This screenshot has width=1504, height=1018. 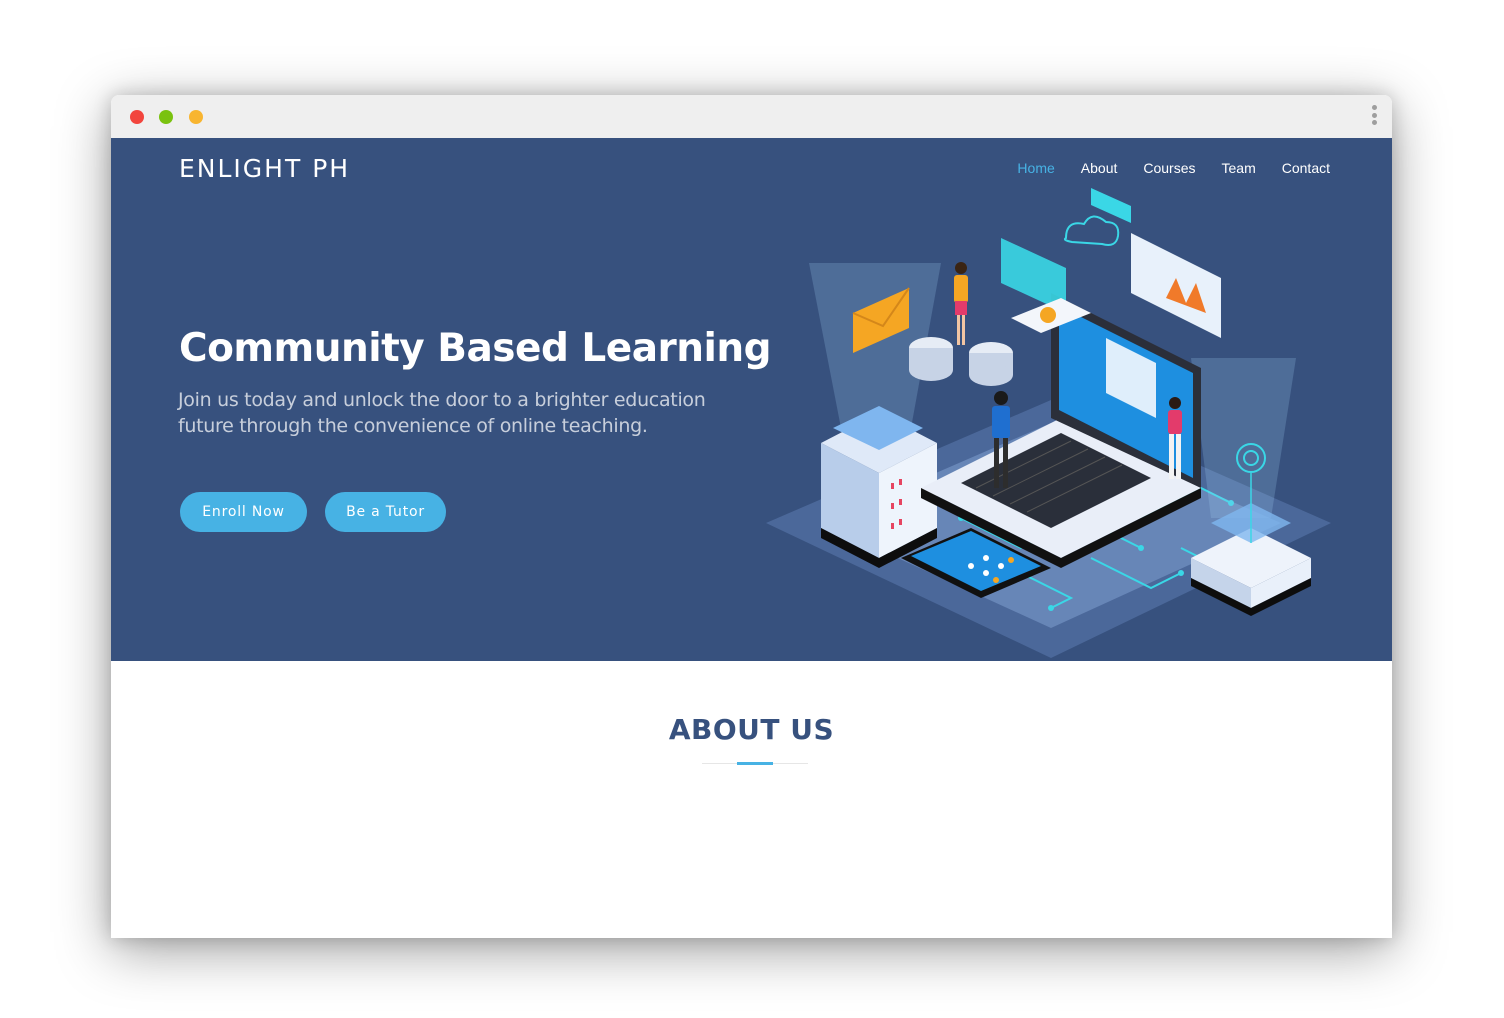 I want to click on nav-link-team: Team, so click(x=1239, y=168).